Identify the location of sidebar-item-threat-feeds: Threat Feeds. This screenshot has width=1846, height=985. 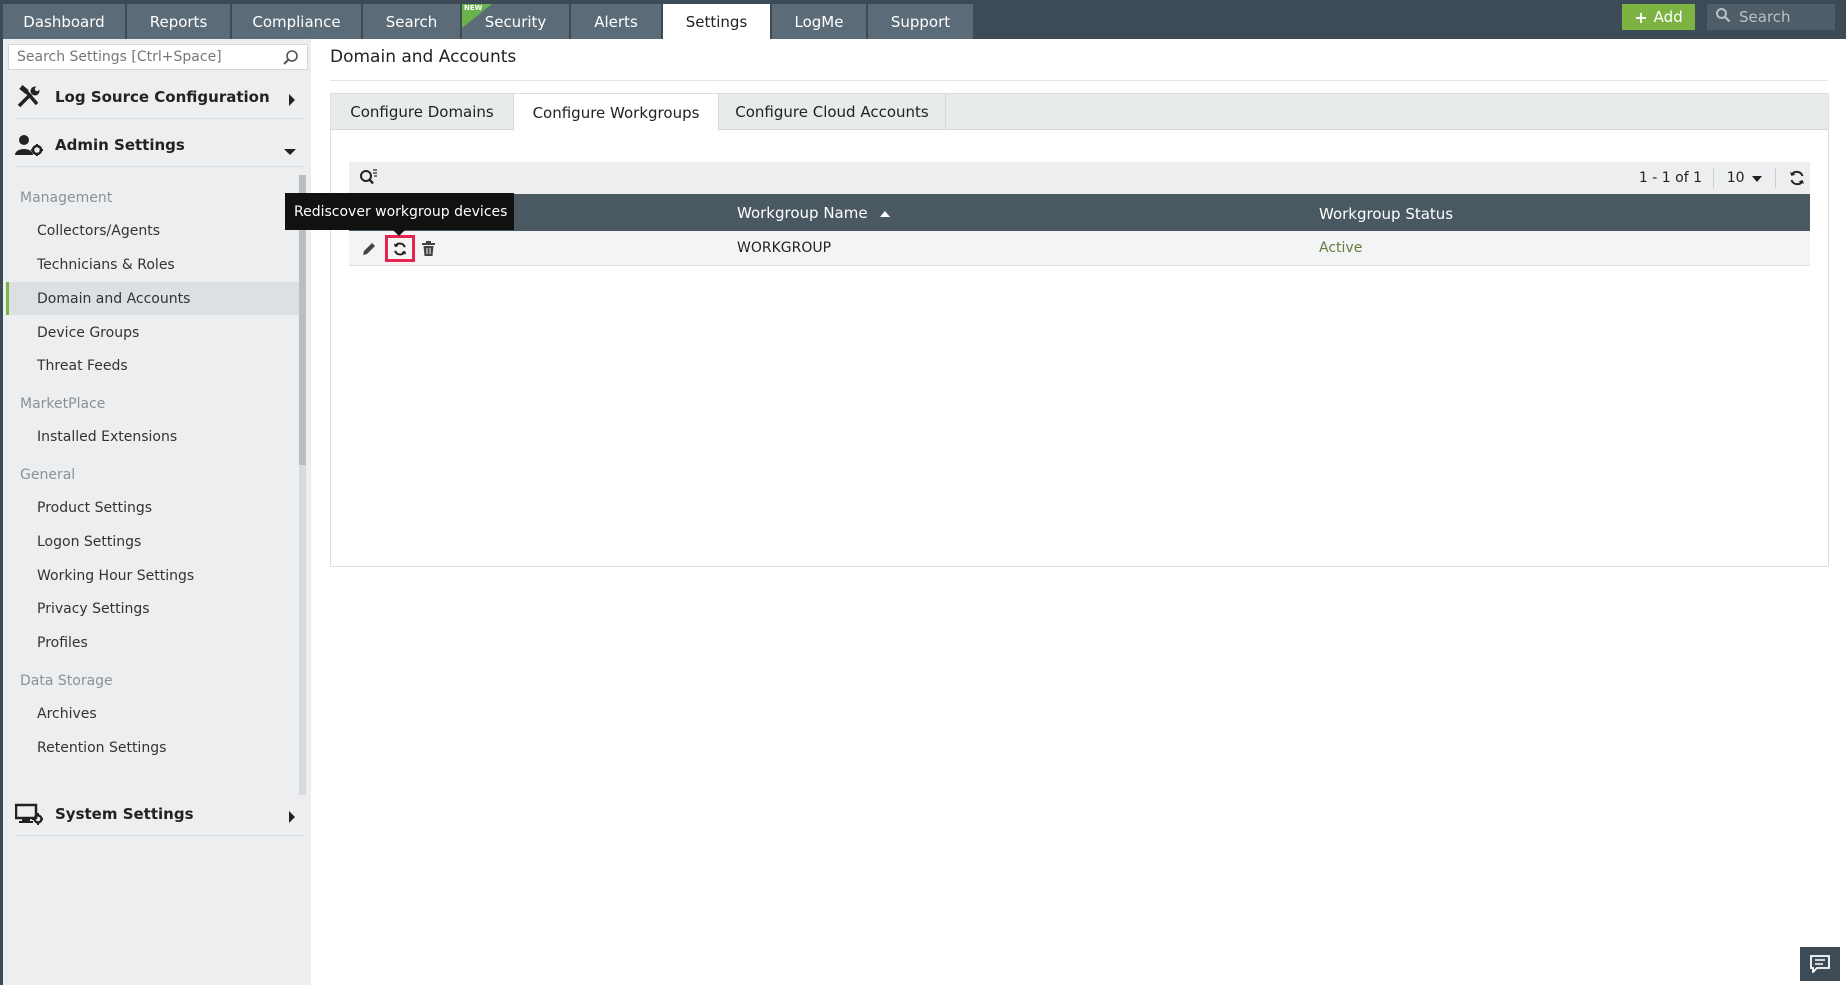
(154, 365).